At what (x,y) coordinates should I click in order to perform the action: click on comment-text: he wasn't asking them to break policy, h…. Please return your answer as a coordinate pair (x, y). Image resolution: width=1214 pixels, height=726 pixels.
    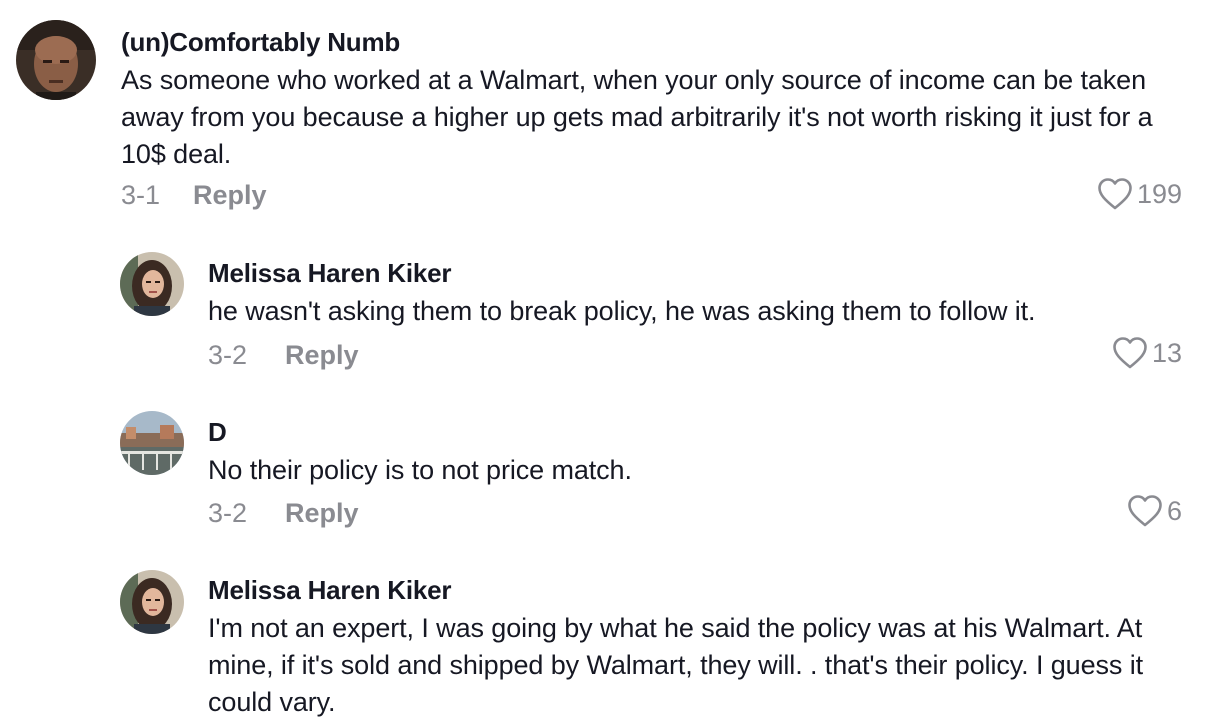
    Looking at the image, I should click on (622, 311).